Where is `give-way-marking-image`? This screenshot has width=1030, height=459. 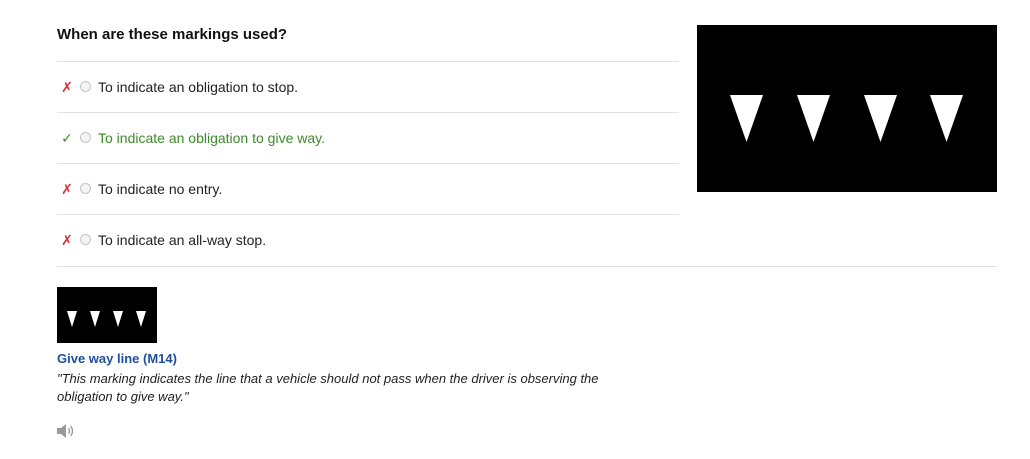
give-way-marking-image is located at coordinates (847, 108).